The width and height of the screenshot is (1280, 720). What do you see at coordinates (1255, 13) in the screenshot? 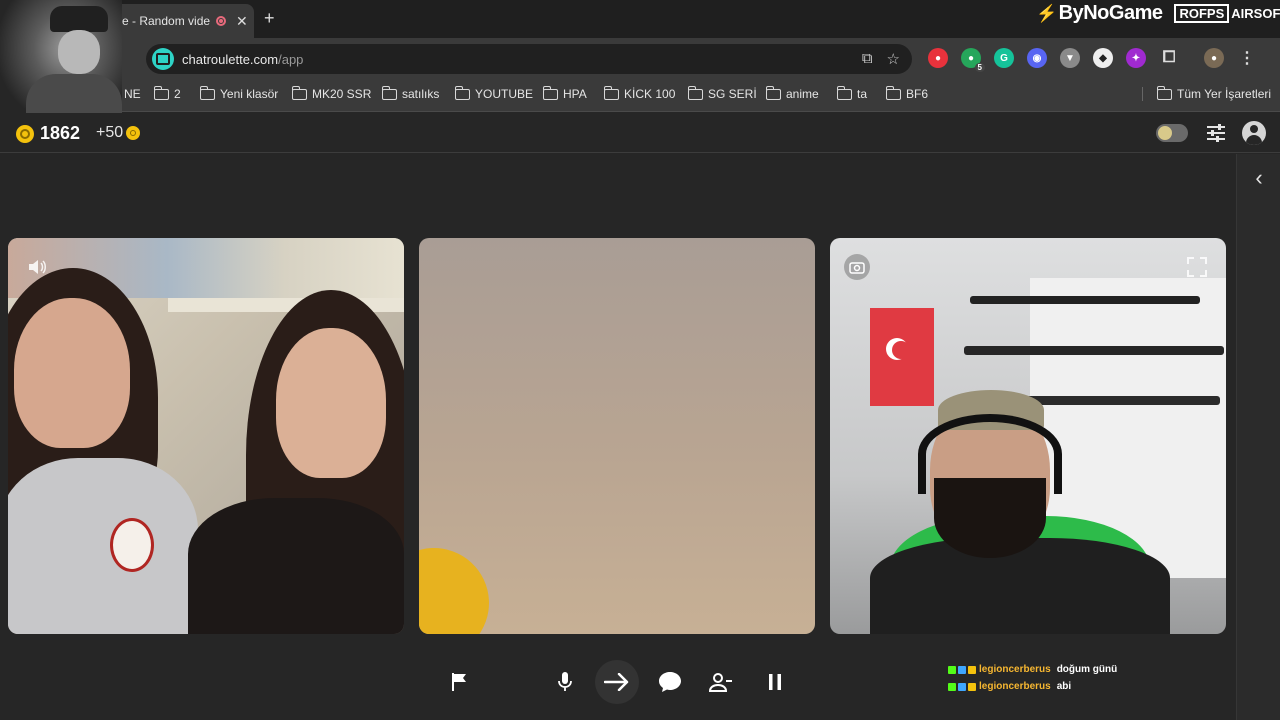
I see `rofps-logo-text: AIRSOFT` at bounding box center [1255, 13].